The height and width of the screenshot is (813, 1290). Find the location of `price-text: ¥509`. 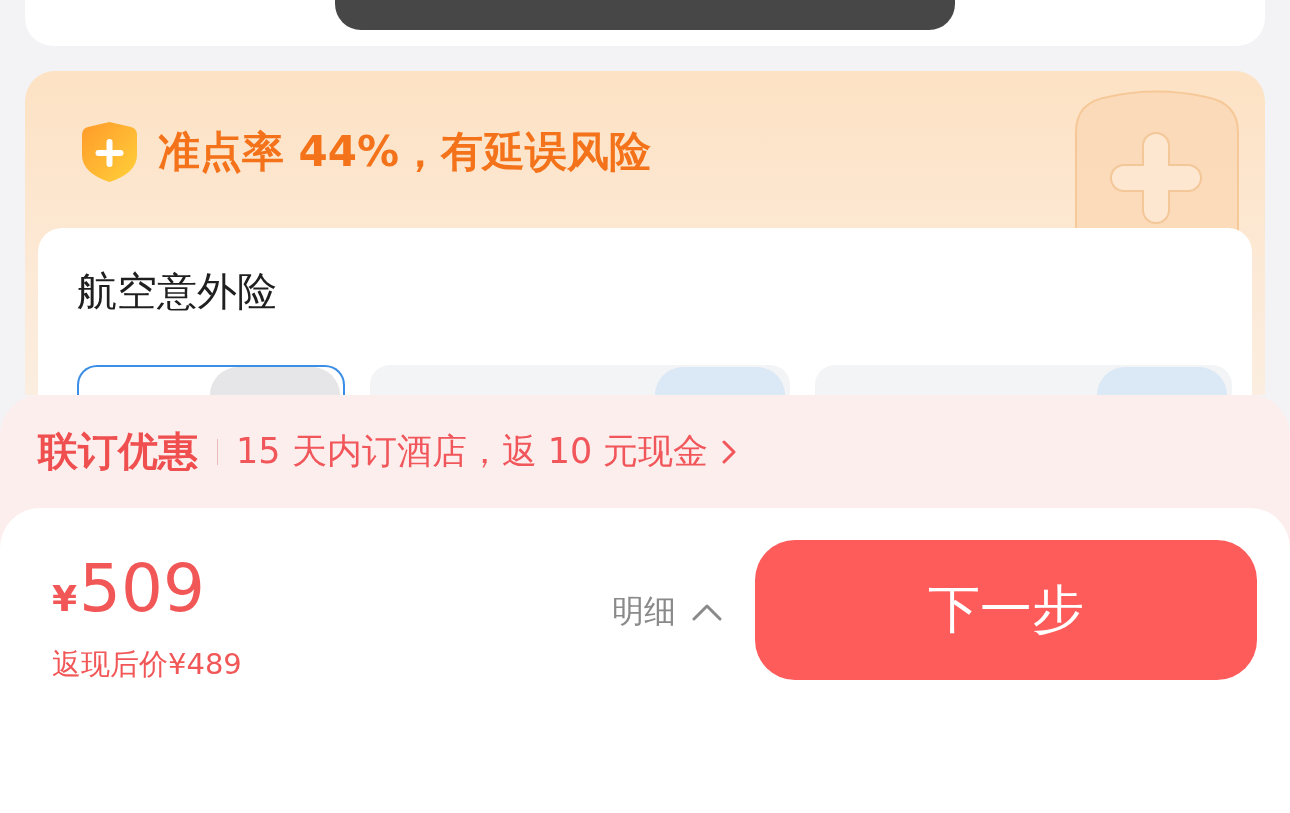

price-text: ¥509 is located at coordinates (129, 591).